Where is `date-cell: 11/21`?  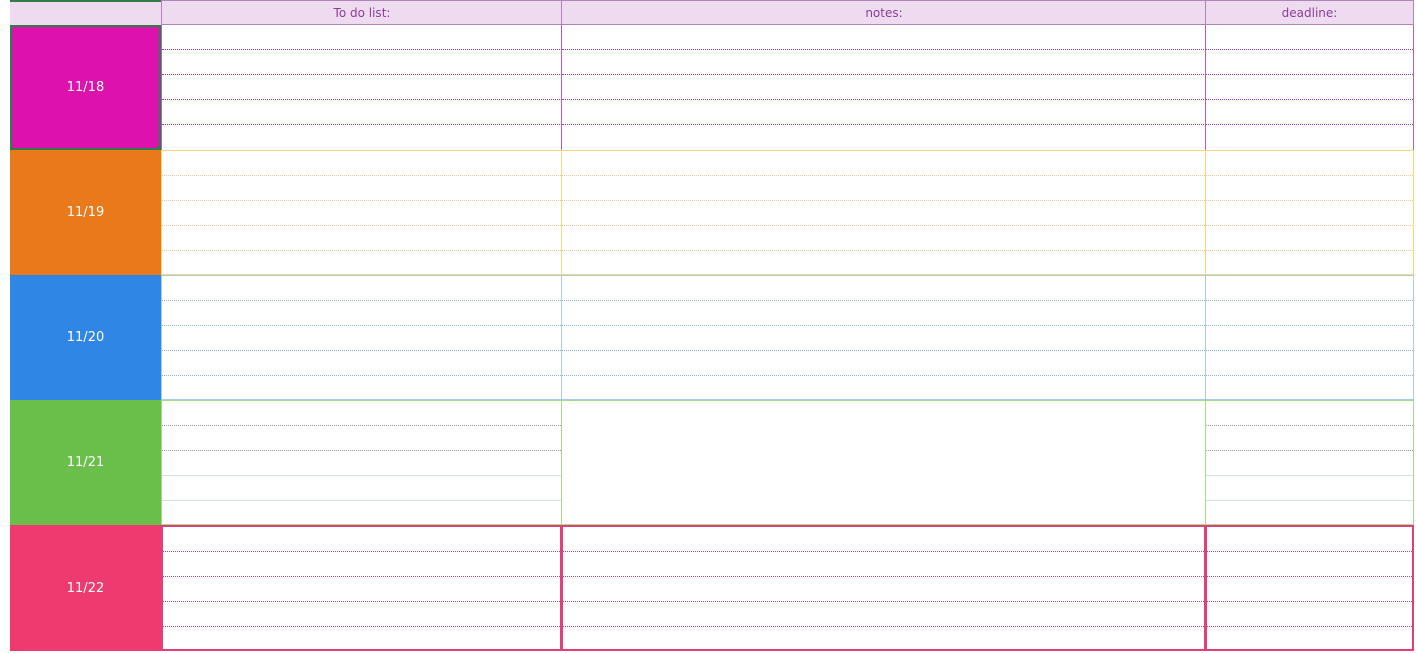
date-cell: 11/21 is located at coordinates (85, 462).